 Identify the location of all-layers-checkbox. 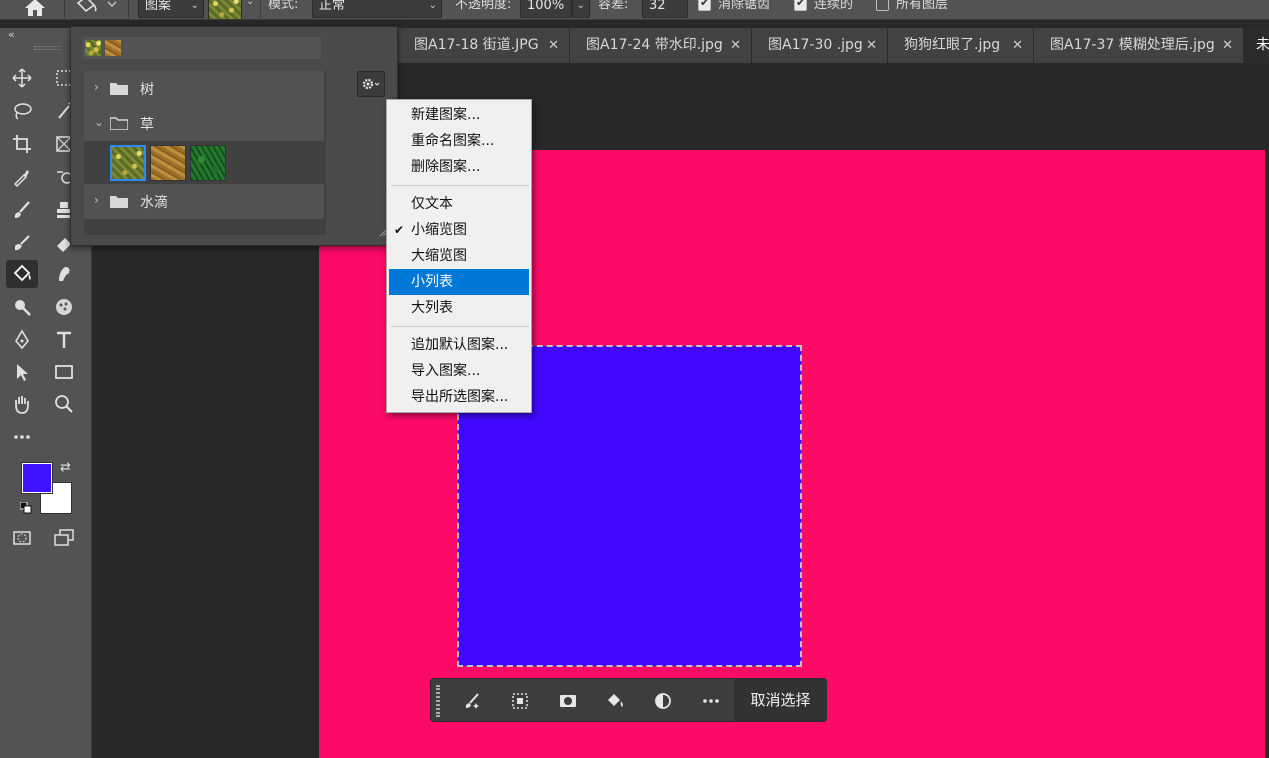
(882, 5).